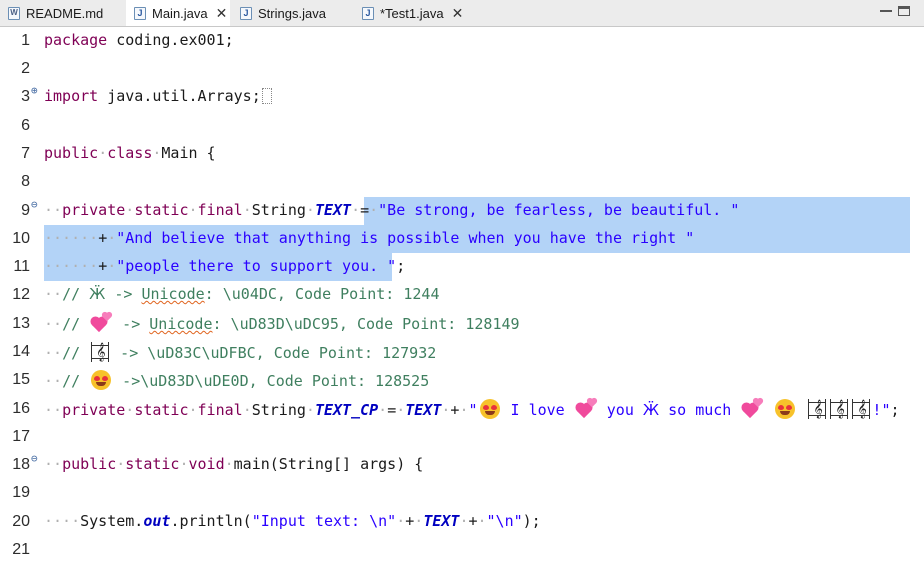 Image resolution: width=924 pixels, height=564 pixels. Describe the element at coordinates (462, 69) in the screenshot. I see `code-line: 2` at that location.